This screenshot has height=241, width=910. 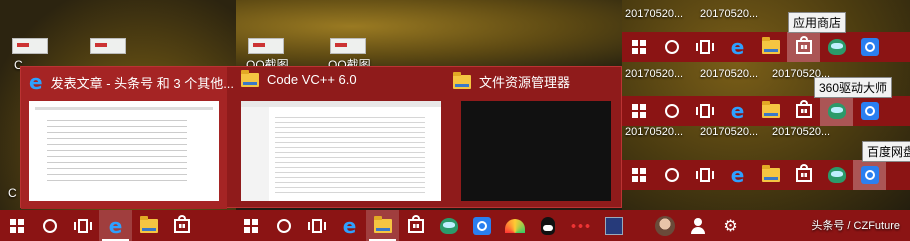 I want to click on switcher-card-vc: Code VC++ 6.0, so click(x=337, y=138).